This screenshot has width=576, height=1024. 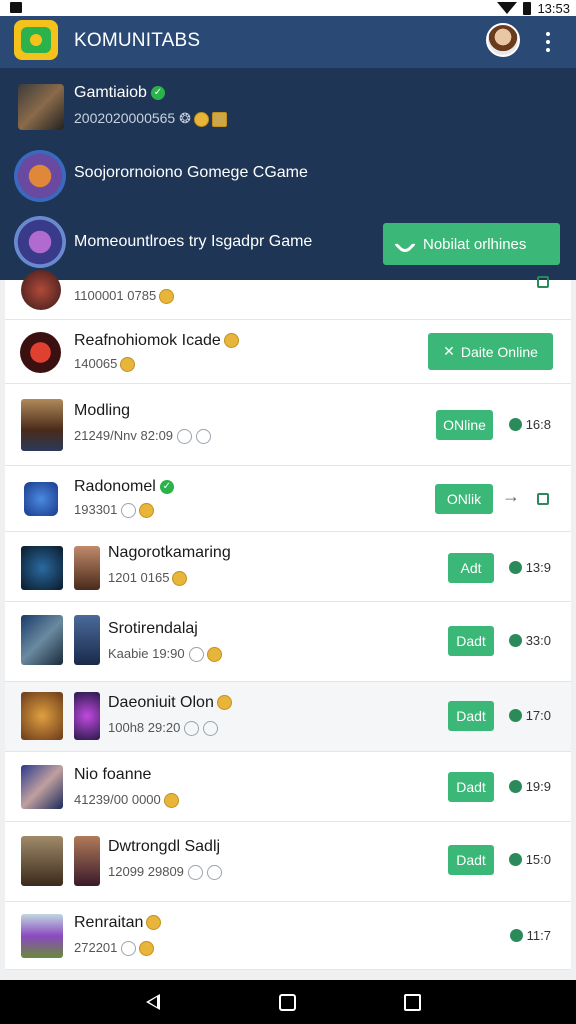 What do you see at coordinates (124, 296) in the screenshot?
I see `list-item-sub: 1100001 0785` at bounding box center [124, 296].